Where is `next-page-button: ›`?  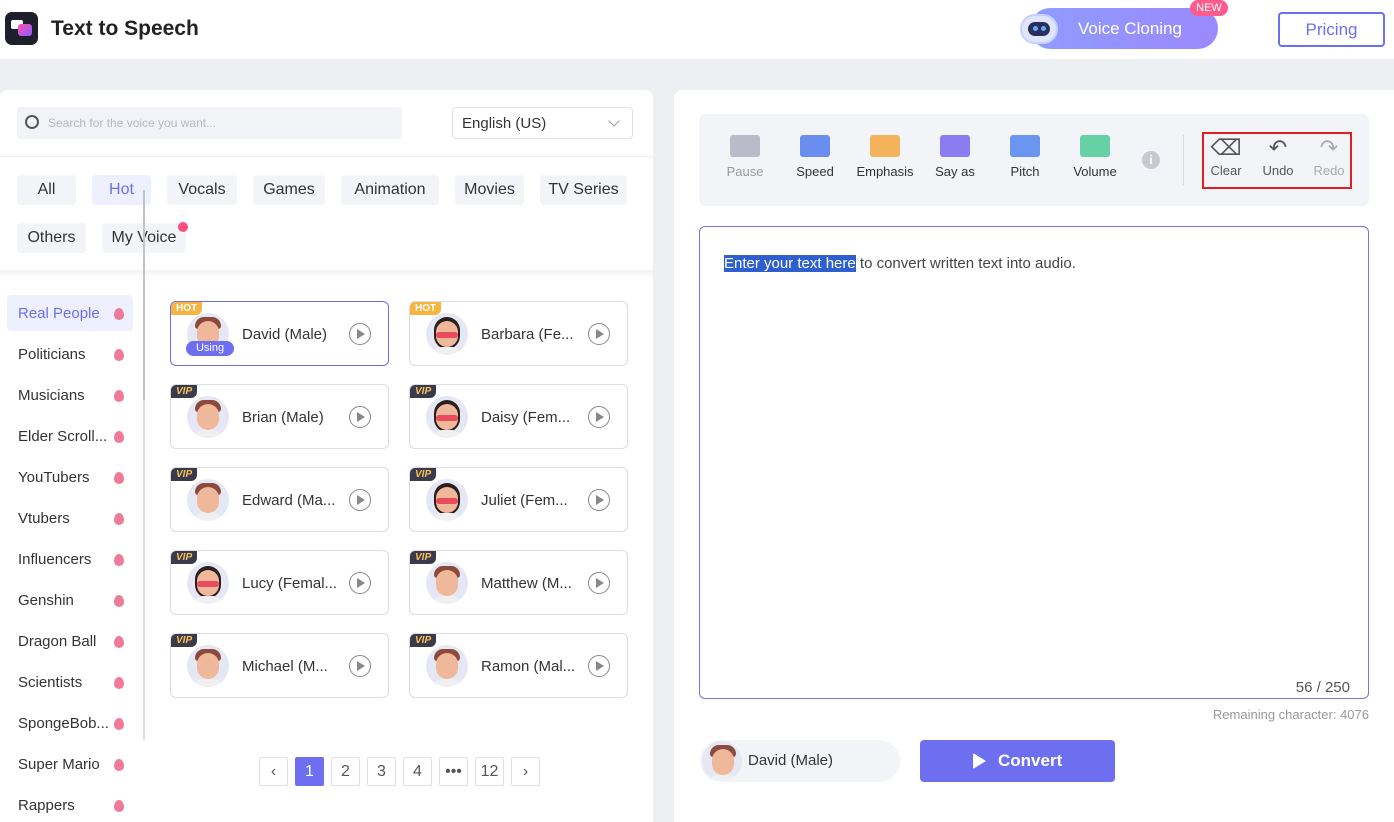 next-page-button: › is located at coordinates (525, 771).